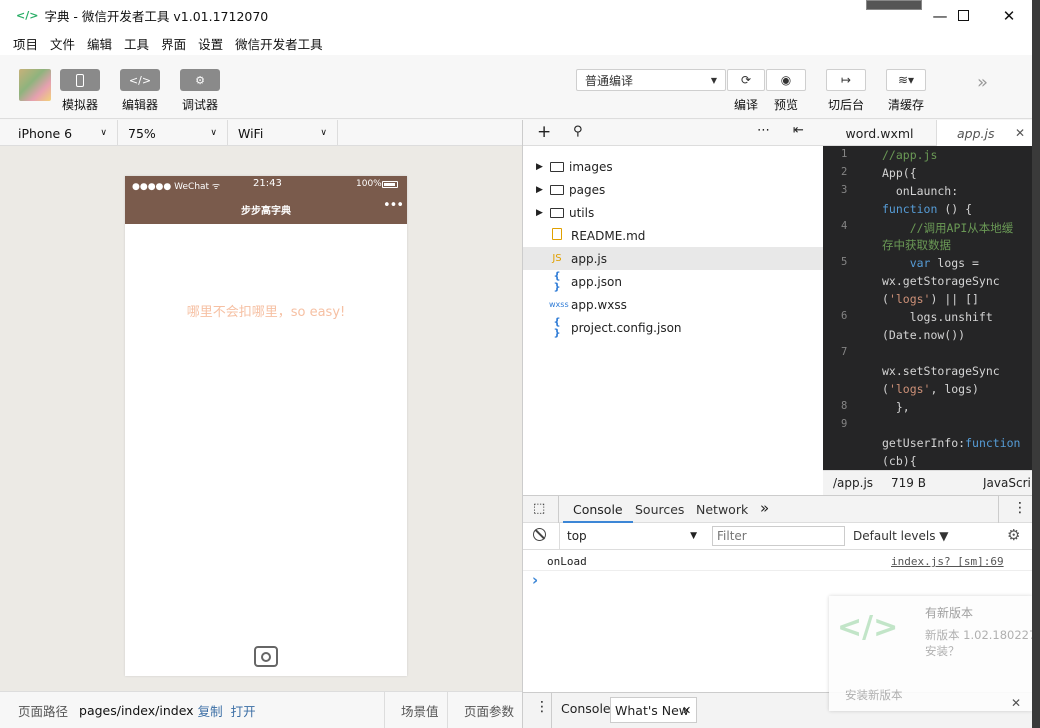 This screenshot has width=1040, height=728. What do you see at coordinates (200, 80) in the screenshot?
I see `debug-icon: ⚙` at bounding box center [200, 80].